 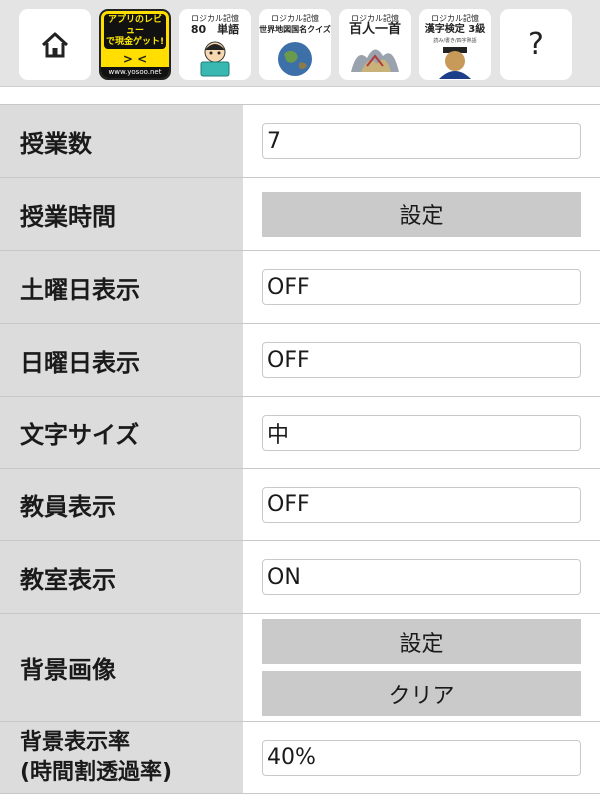 What do you see at coordinates (80, 289) in the screenshot?
I see `setting-label: 土曜日表示` at bounding box center [80, 289].